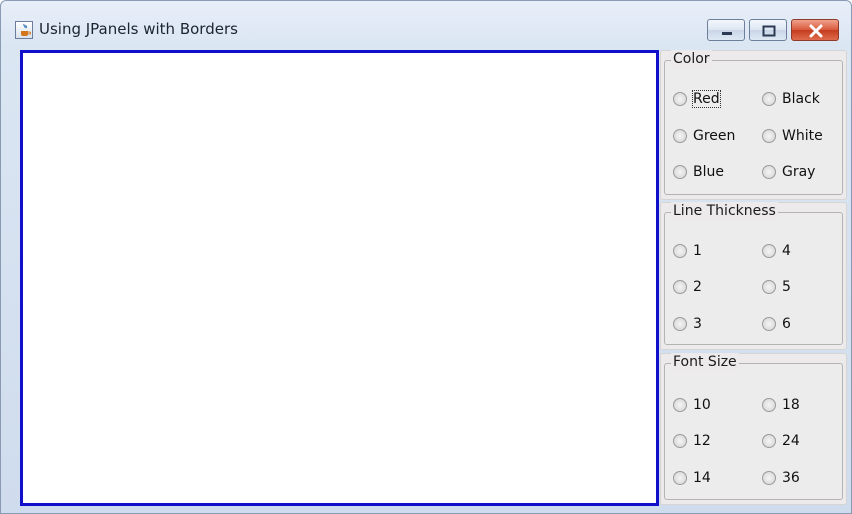 Image resolution: width=852 pixels, height=514 pixels. Describe the element at coordinates (753, 429) in the screenshot. I see `font-size-group: Font Size 10 18 12 24 14 36` at that location.